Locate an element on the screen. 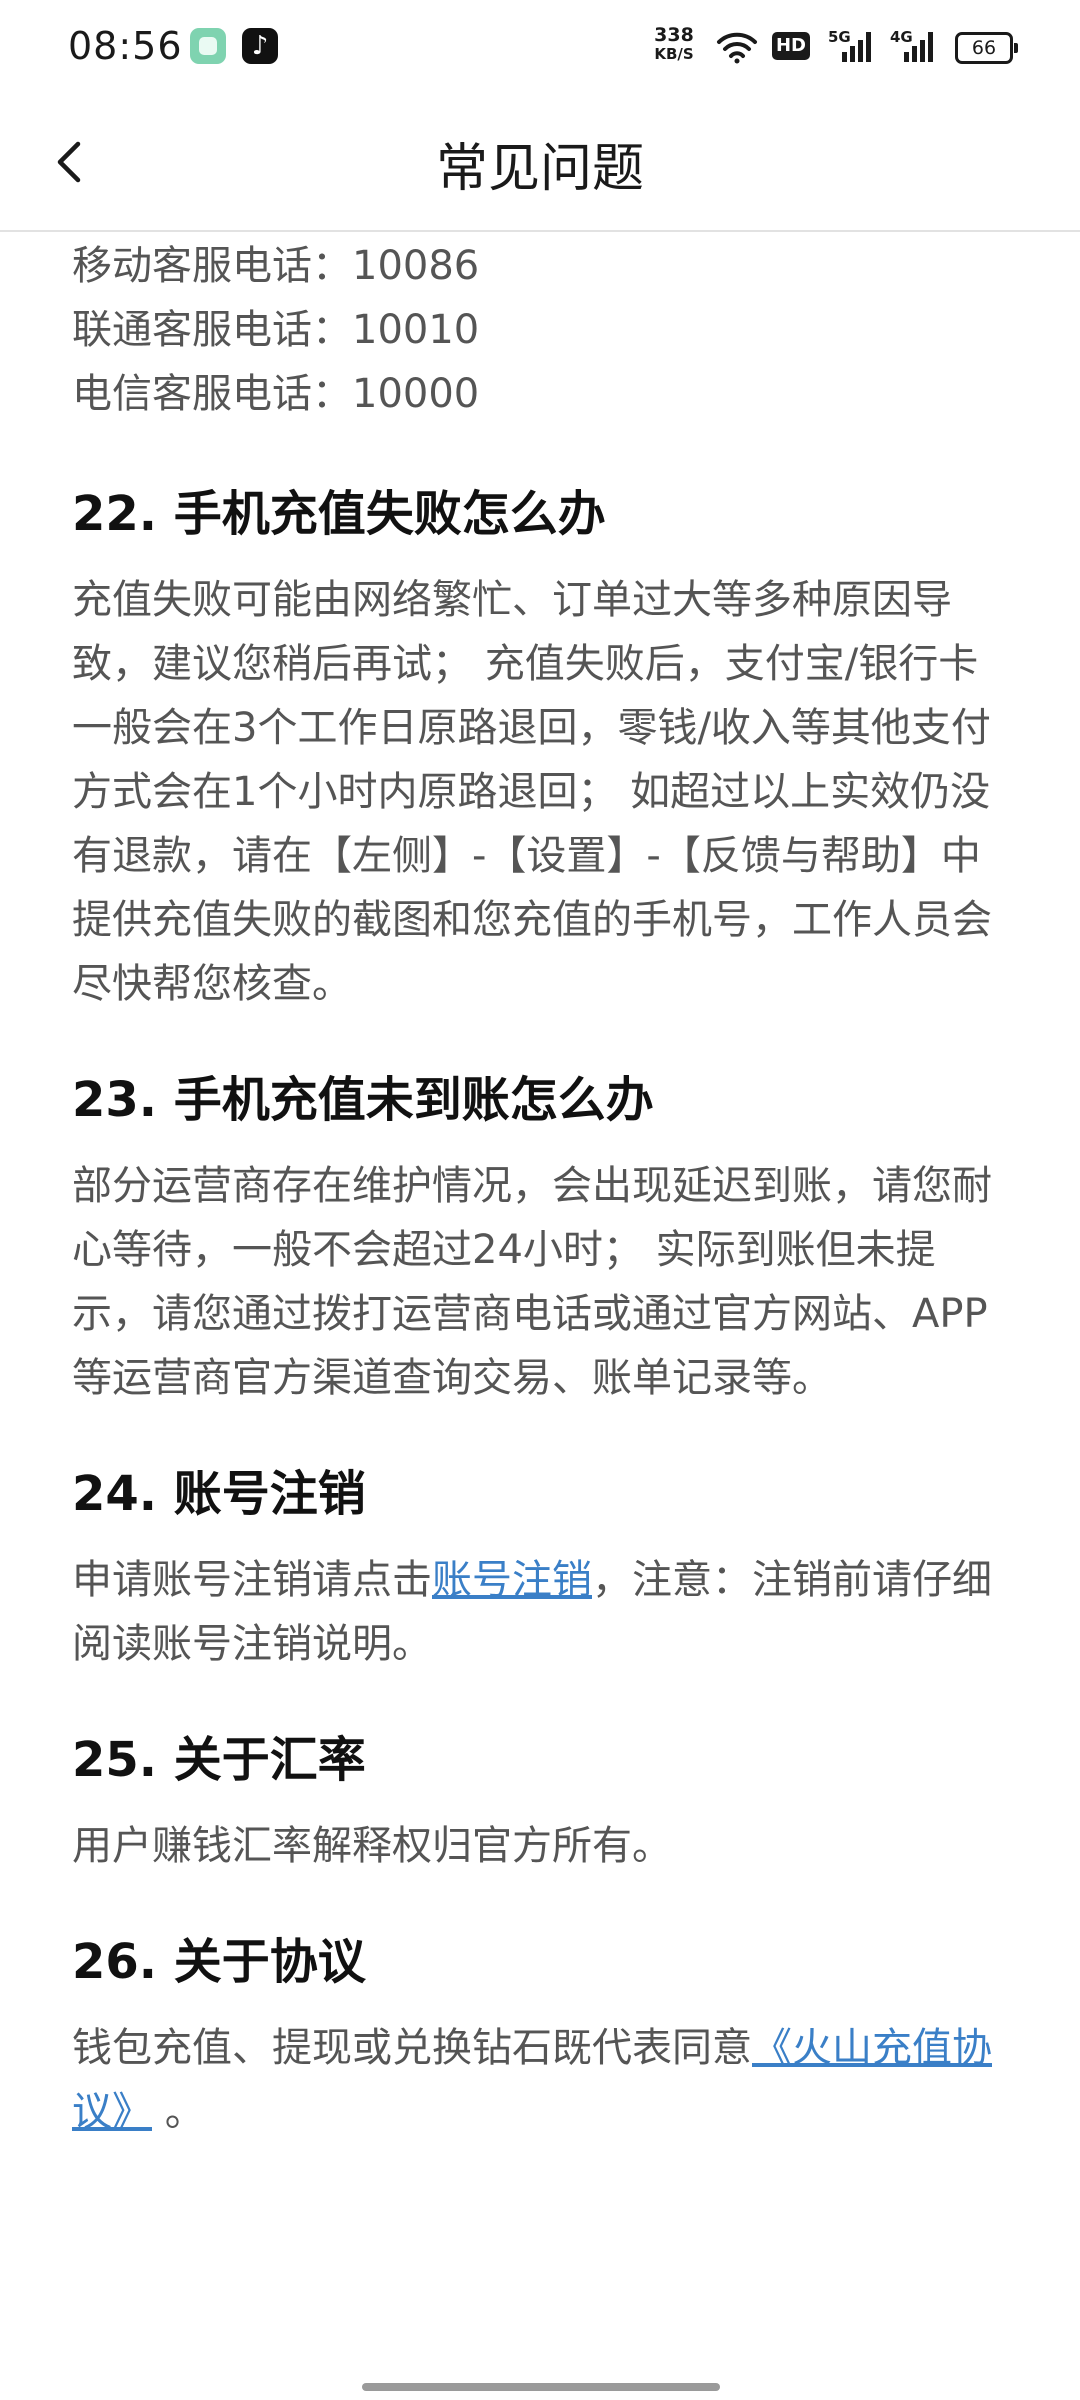 This screenshot has height=2400, width=1080. faq-body-24-before: 申请账号注销请点击 is located at coordinates (252, 1580).